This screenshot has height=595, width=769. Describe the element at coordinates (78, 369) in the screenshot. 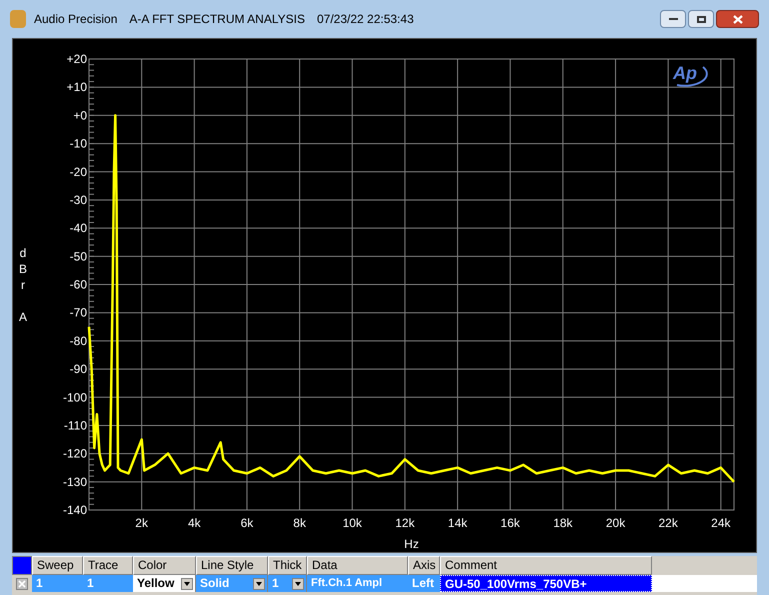

I see `y-tick-label: -90` at that location.